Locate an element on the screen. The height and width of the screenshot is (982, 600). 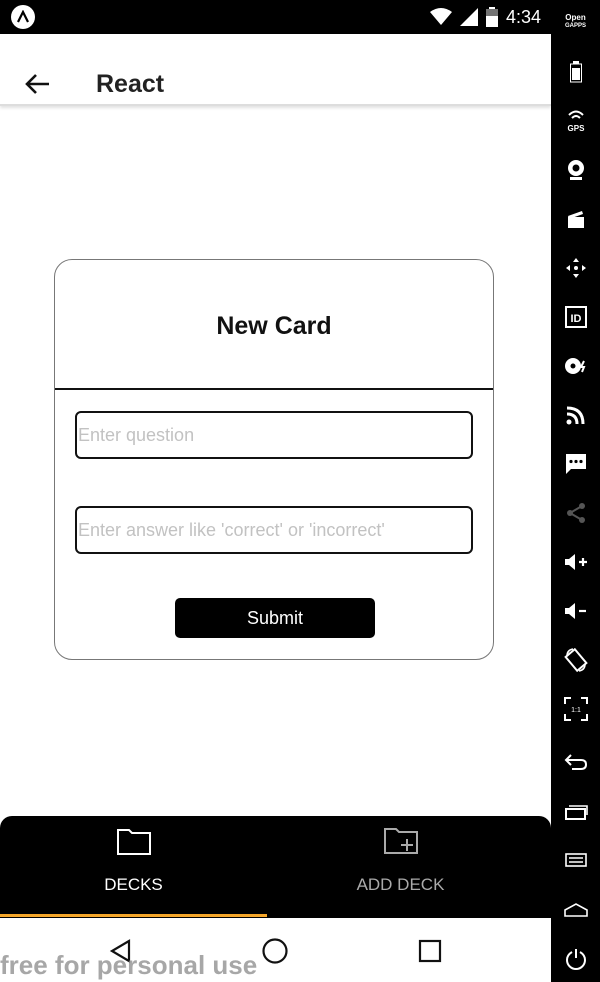
power-tool is located at coordinates (575, 959).